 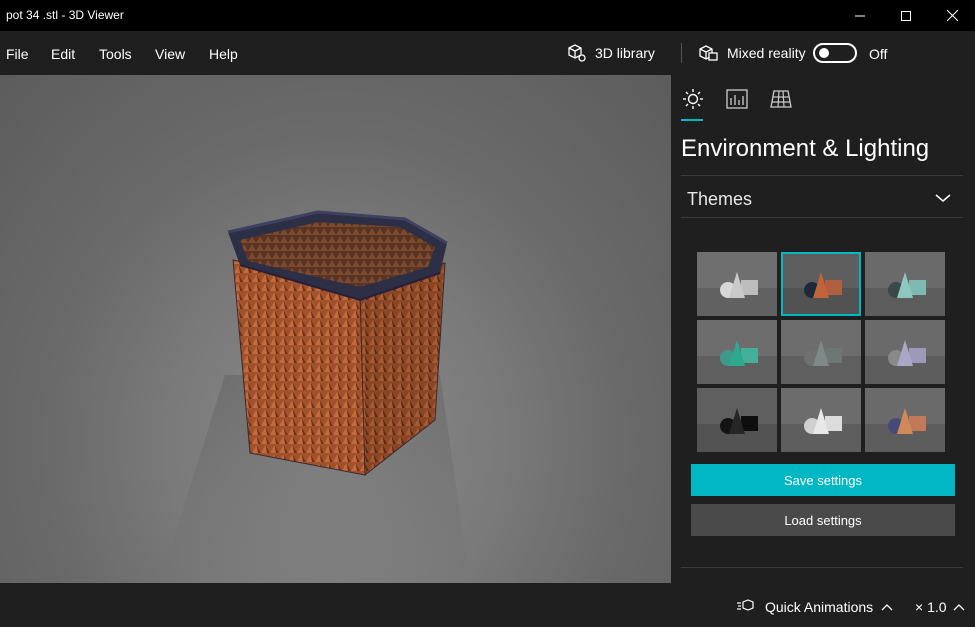 I want to click on maximize-button, so click(x=906, y=15).